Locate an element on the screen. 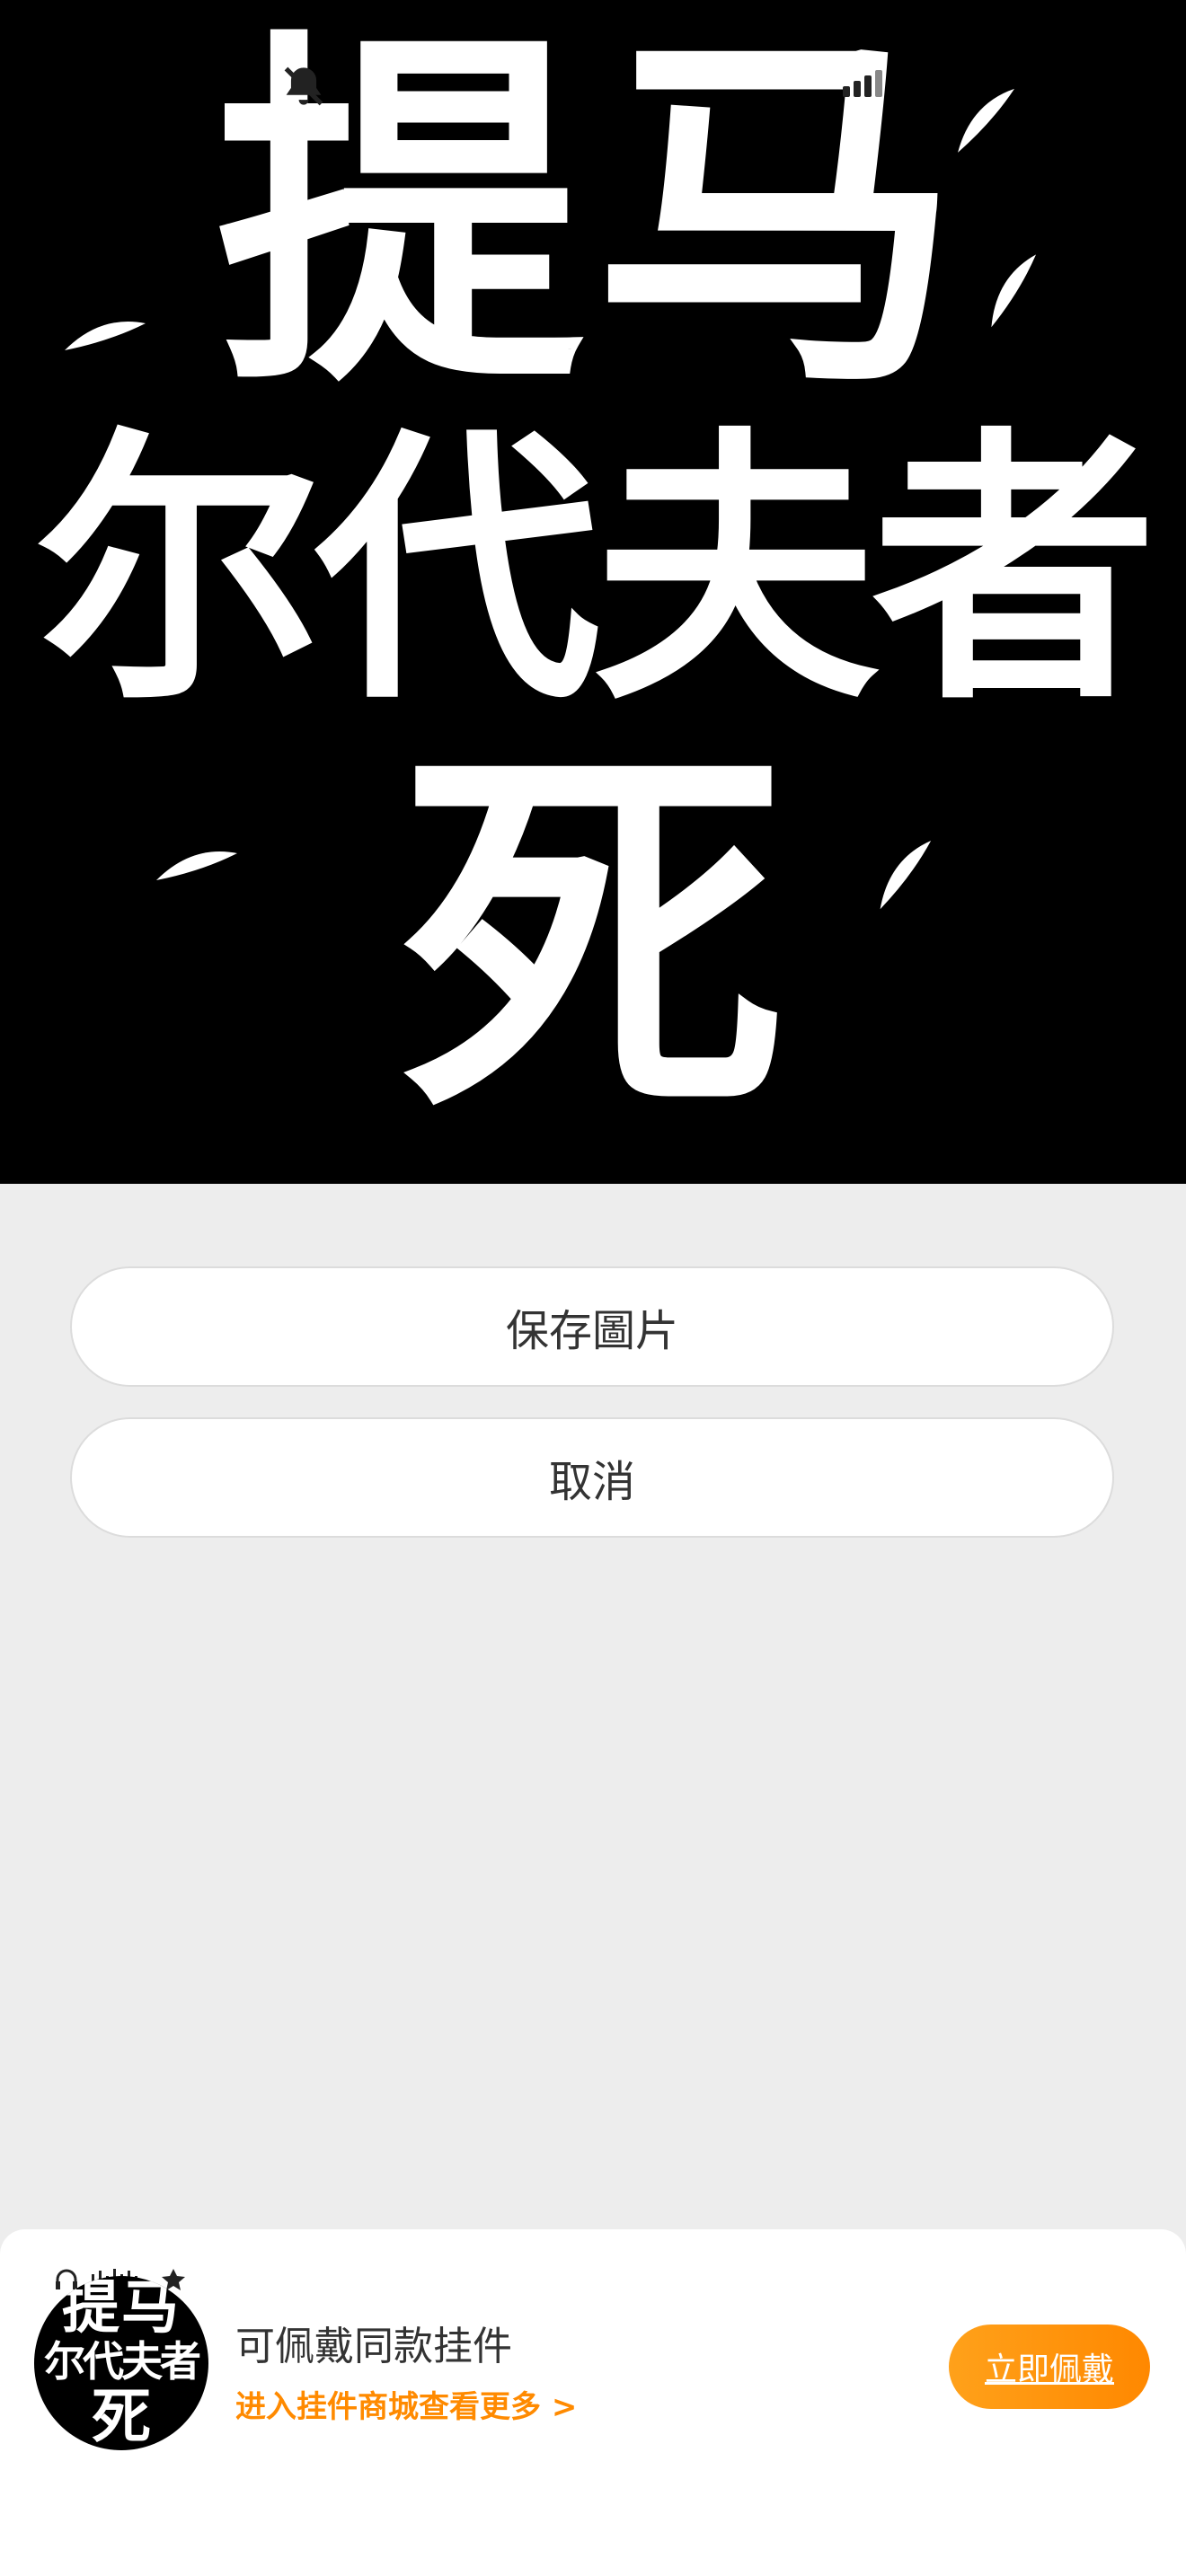 This screenshot has width=1186, height=2576. avatar-line-2: 尔代夫者 is located at coordinates (122, 2361).